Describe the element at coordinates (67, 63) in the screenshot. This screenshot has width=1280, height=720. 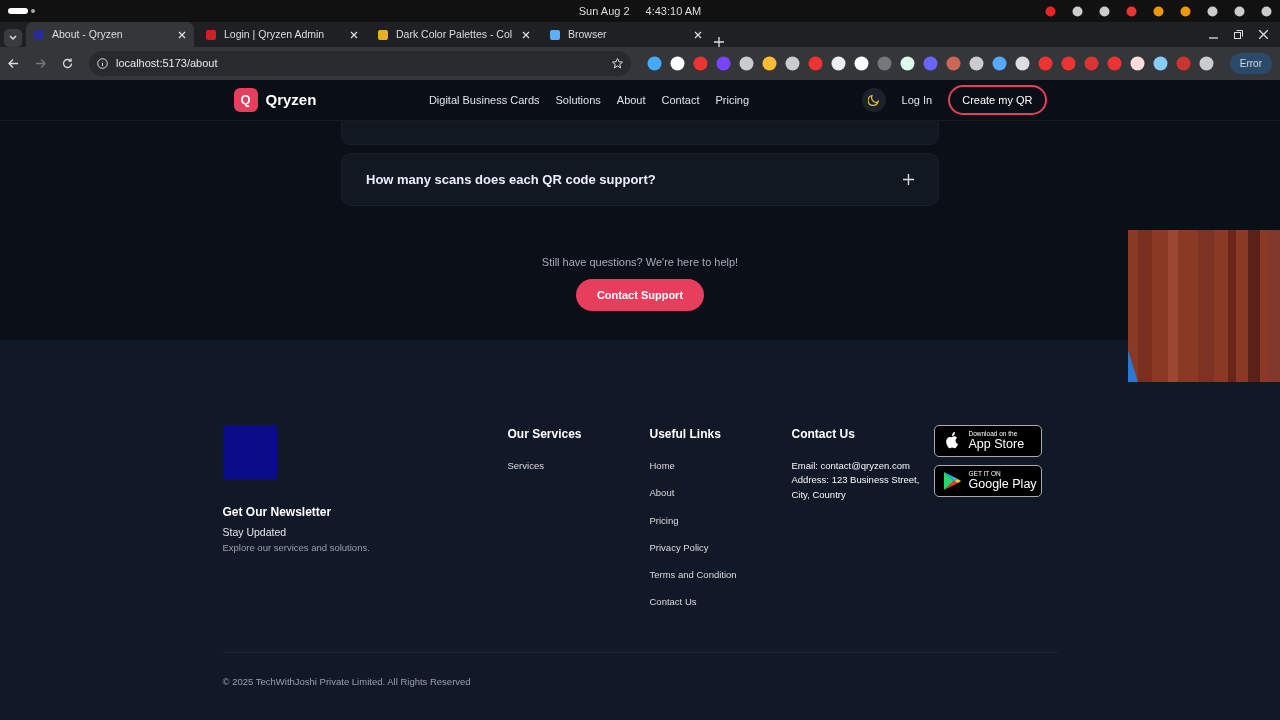
I see `reload-icon` at that location.